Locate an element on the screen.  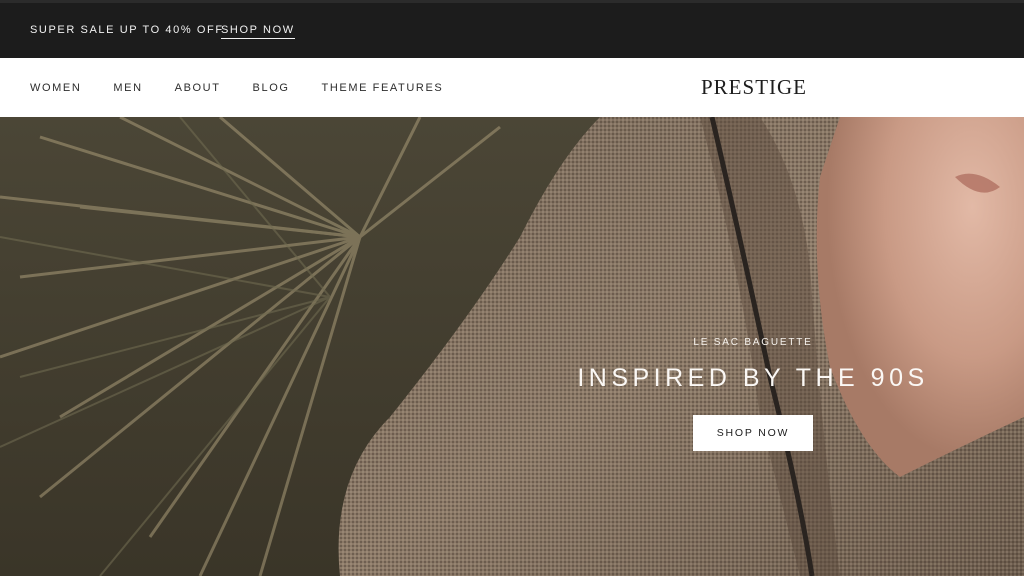
nav-item-theme-features: THEME FEATURES is located at coordinates (383, 88).